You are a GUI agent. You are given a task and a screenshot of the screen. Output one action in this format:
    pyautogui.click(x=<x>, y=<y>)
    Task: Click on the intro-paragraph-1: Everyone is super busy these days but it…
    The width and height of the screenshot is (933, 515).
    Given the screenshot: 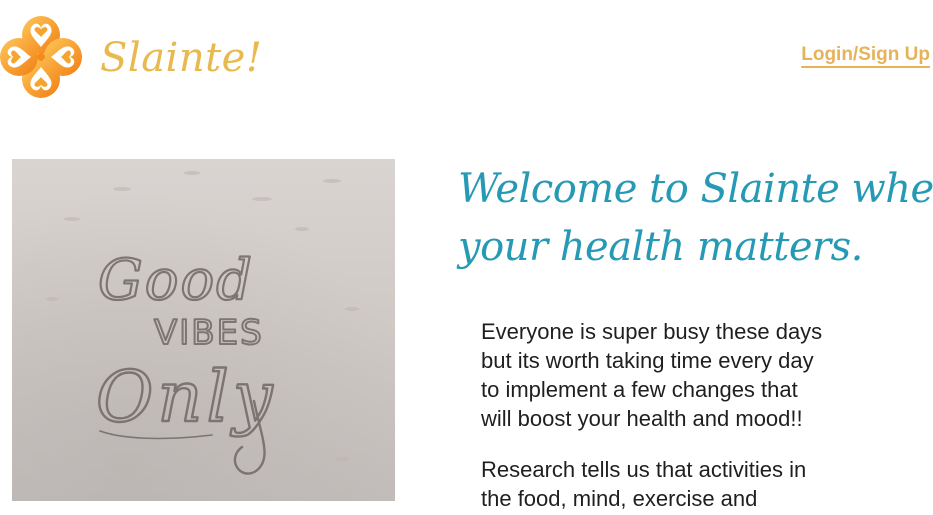 What is the action you would take?
    pyautogui.click(x=691, y=375)
    